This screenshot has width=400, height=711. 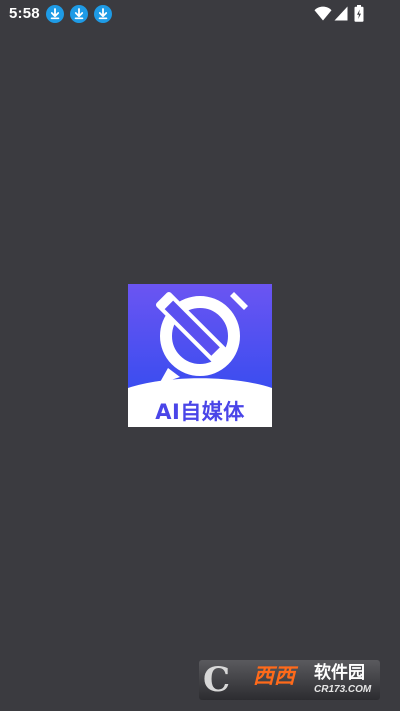 I want to click on app-logo: AI自媒体, so click(x=200, y=355).